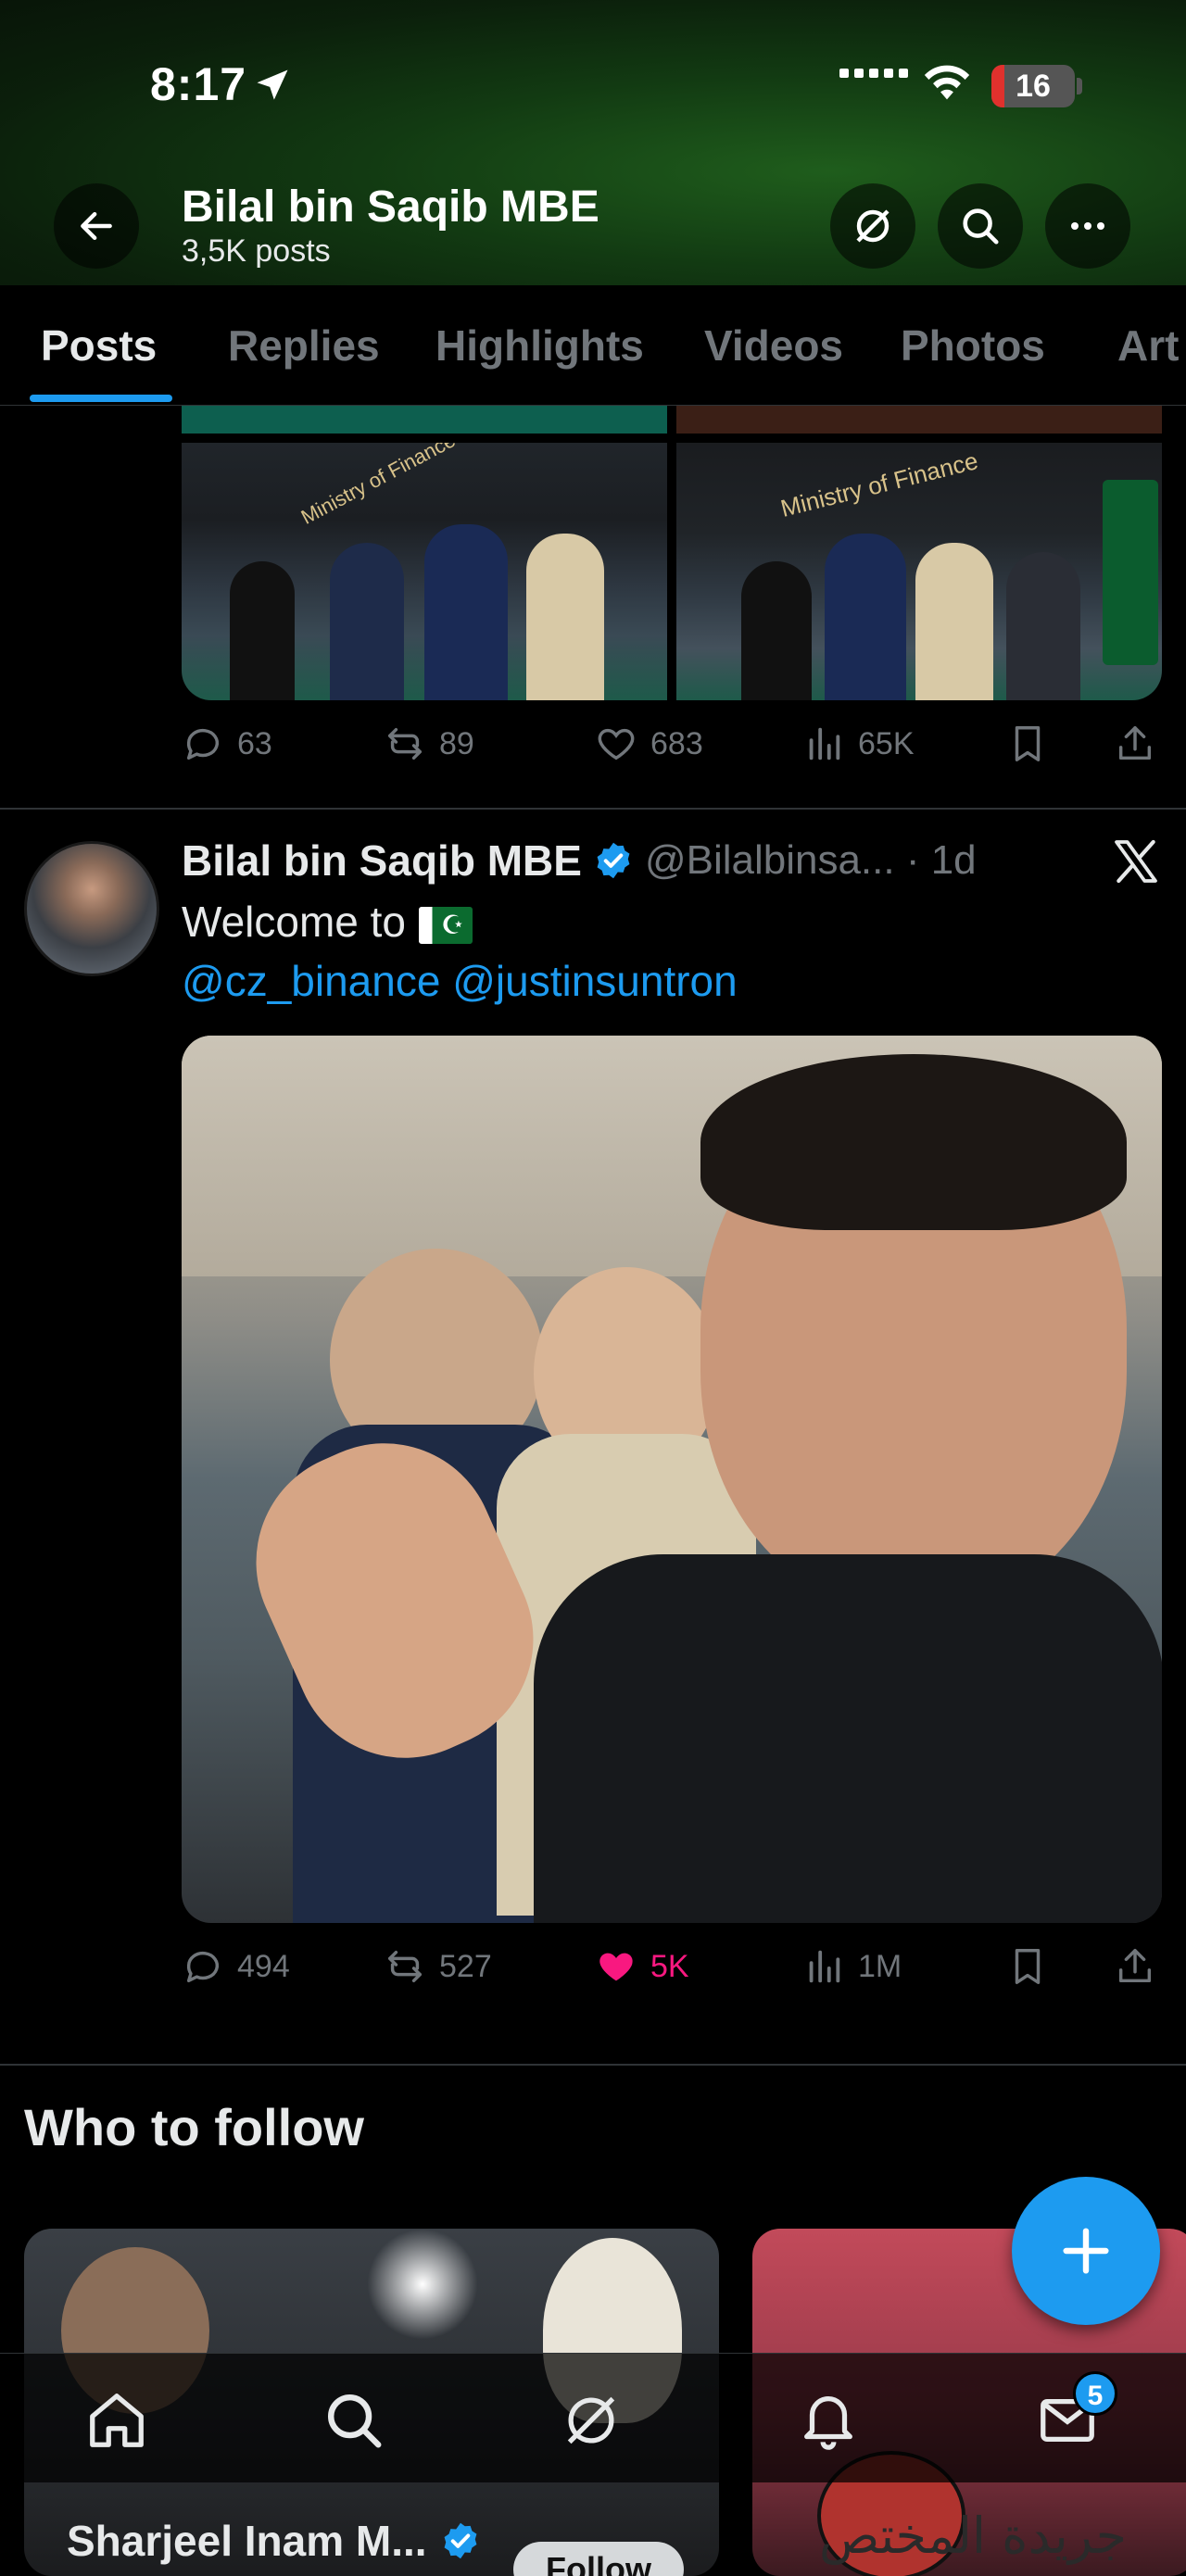  I want to click on post-photo-left: Ministry of Finance, so click(424, 571).